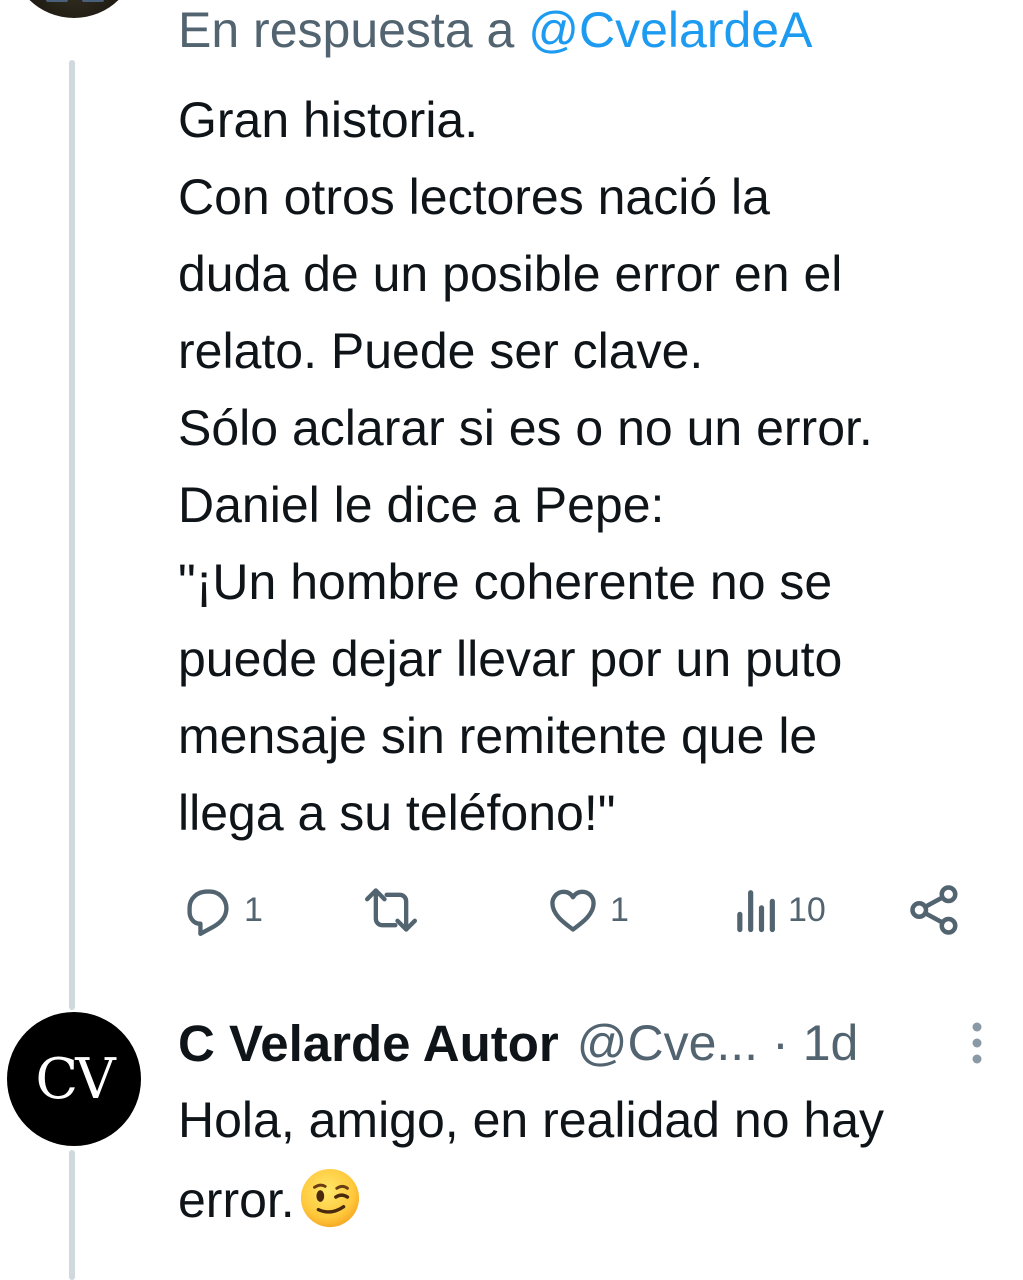 This screenshot has height=1280, width=1023. I want to click on views-icon, so click(756, 911).